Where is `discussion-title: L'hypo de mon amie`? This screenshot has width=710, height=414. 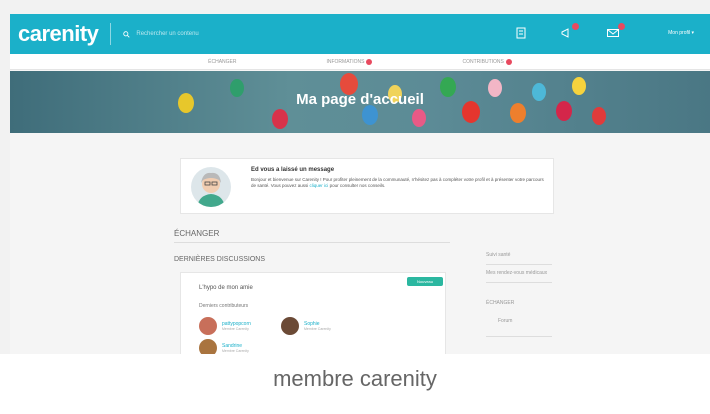 discussion-title: L'hypo de mon amie is located at coordinates (226, 288).